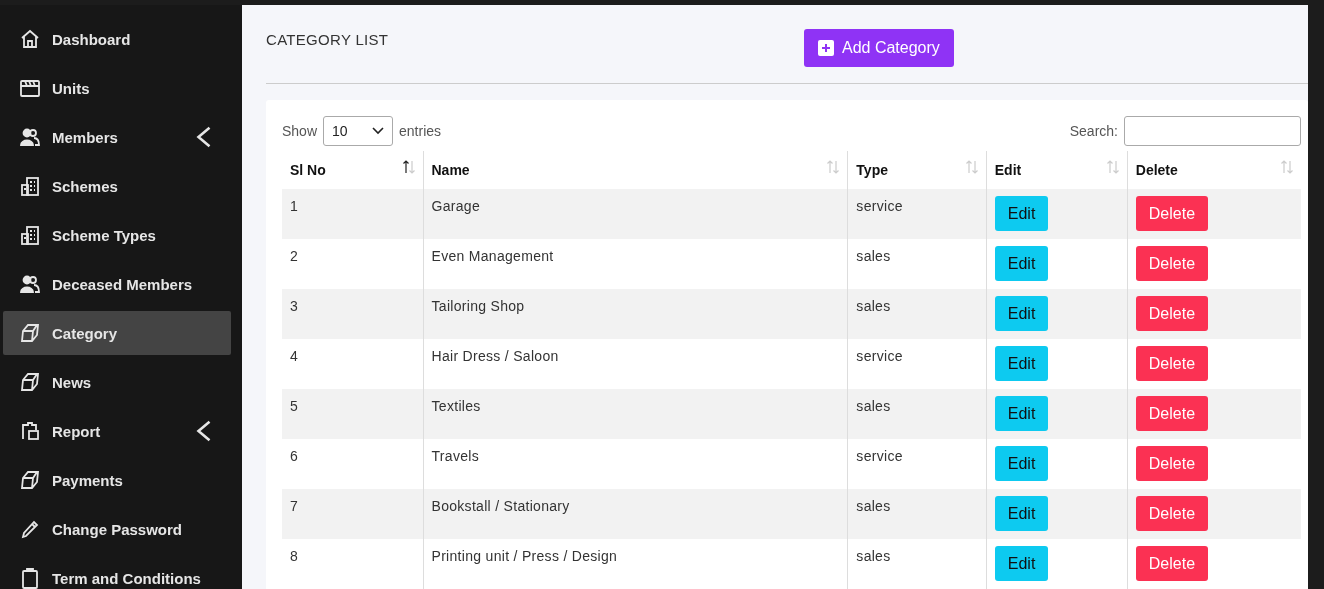 The width and height of the screenshot is (1324, 589). Describe the element at coordinates (635, 564) in the screenshot. I see `table-cell: Printing unit / Press / Design` at that location.